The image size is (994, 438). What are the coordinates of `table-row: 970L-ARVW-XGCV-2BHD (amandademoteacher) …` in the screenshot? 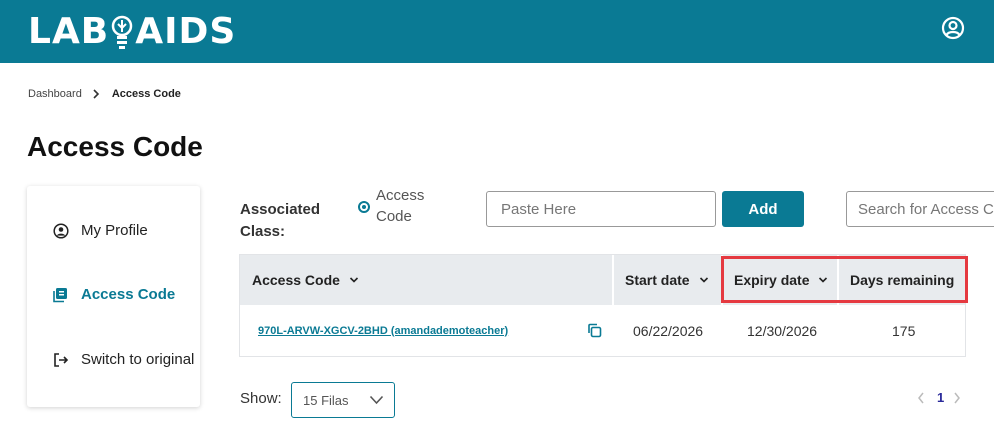 It's located at (602, 330).